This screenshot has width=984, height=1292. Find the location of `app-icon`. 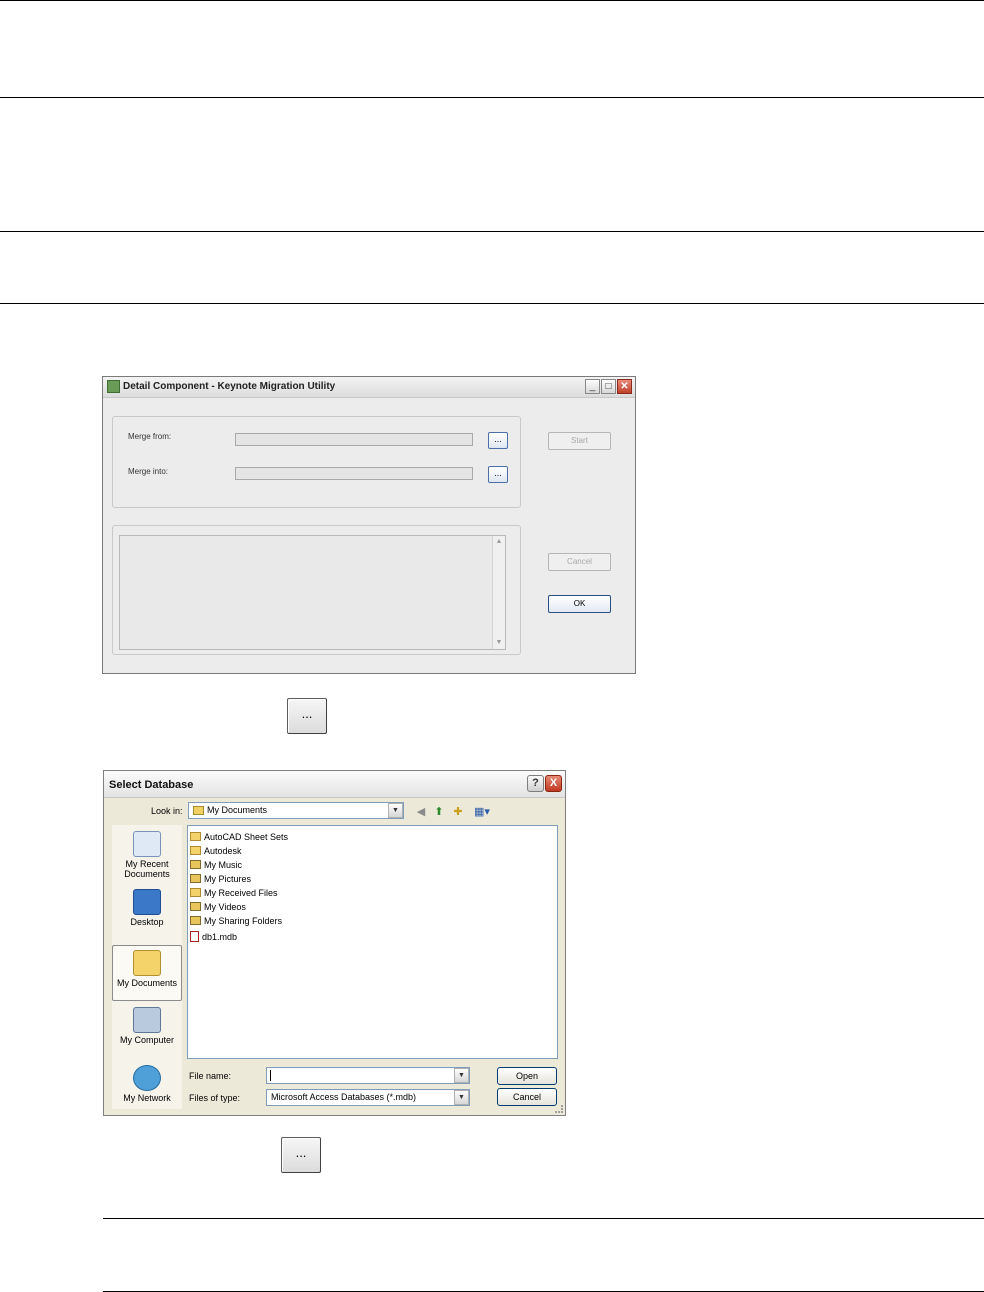

app-icon is located at coordinates (113, 386).